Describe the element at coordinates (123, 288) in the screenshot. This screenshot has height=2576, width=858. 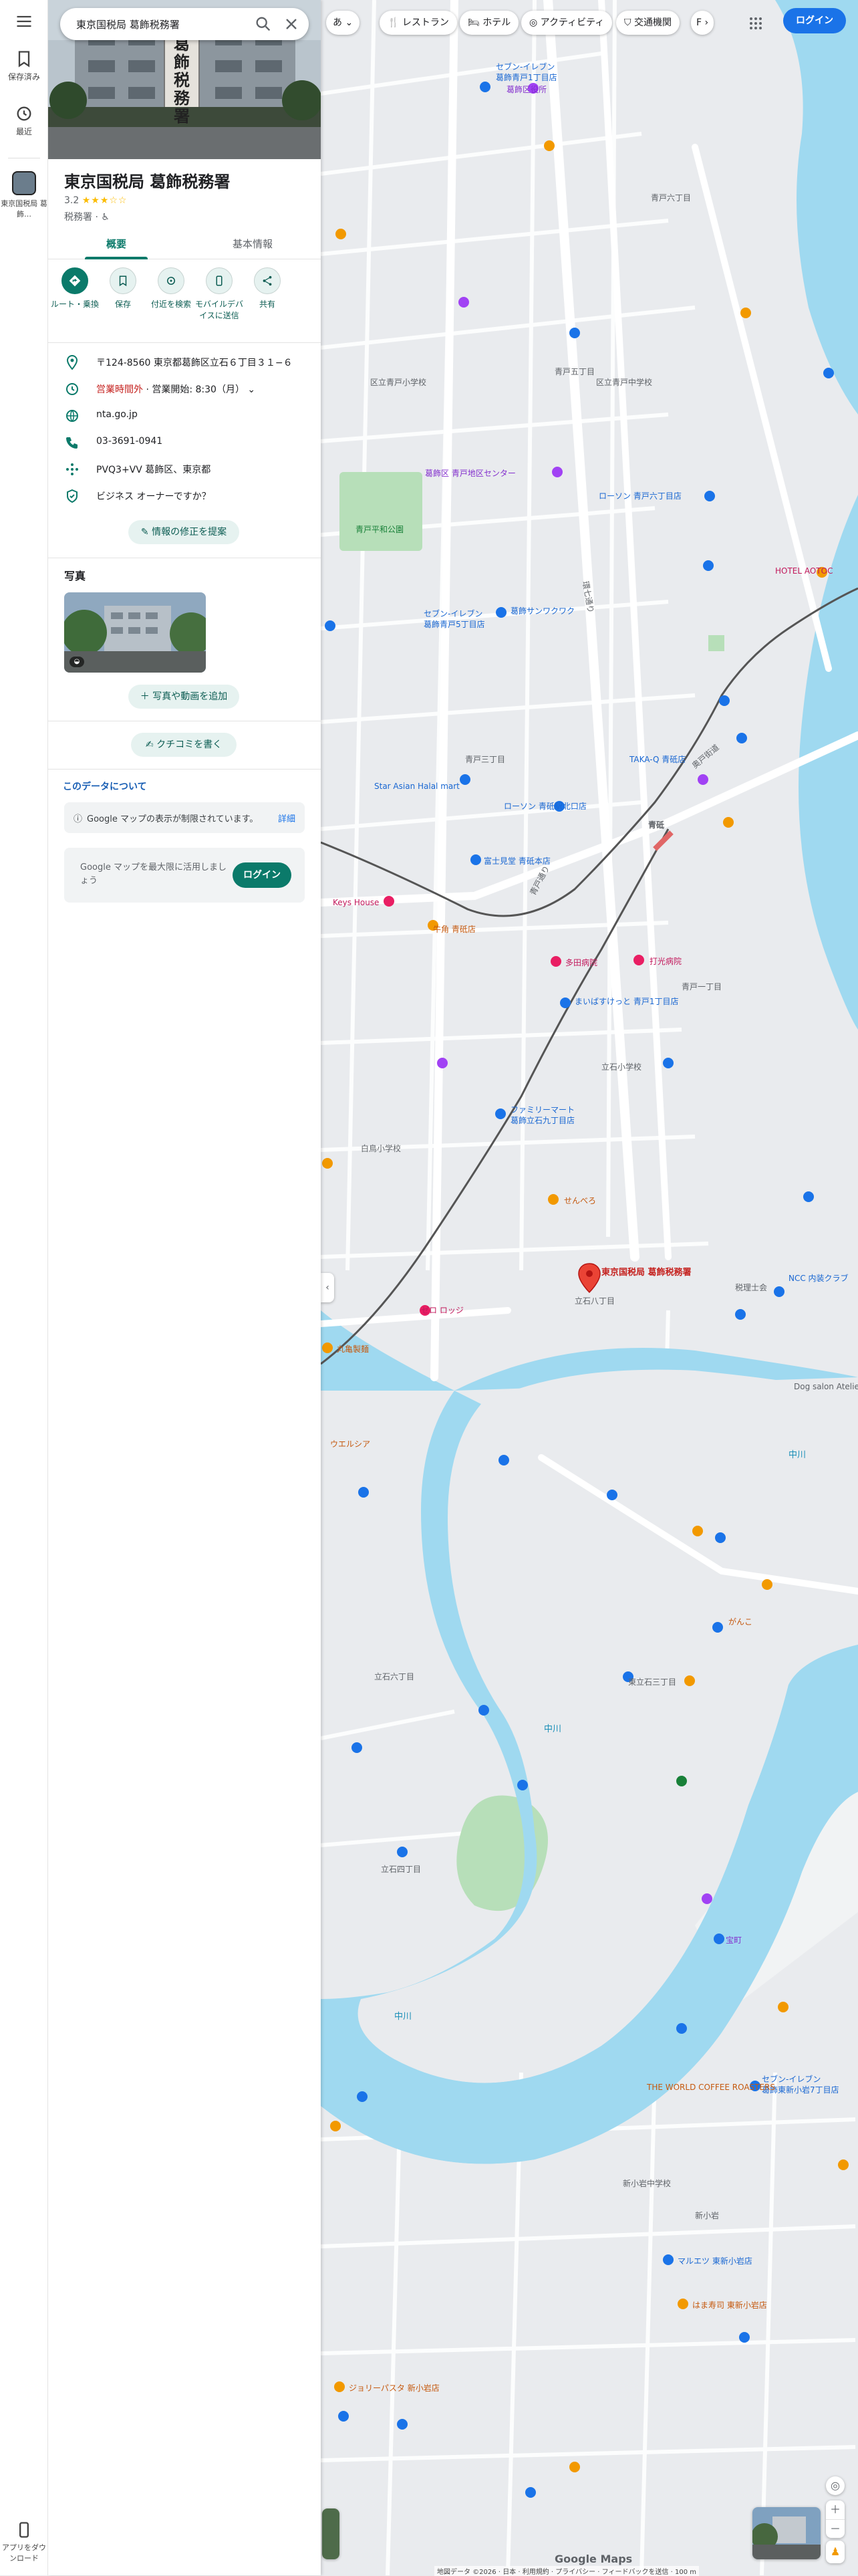
I see `save-button: 保存` at that location.